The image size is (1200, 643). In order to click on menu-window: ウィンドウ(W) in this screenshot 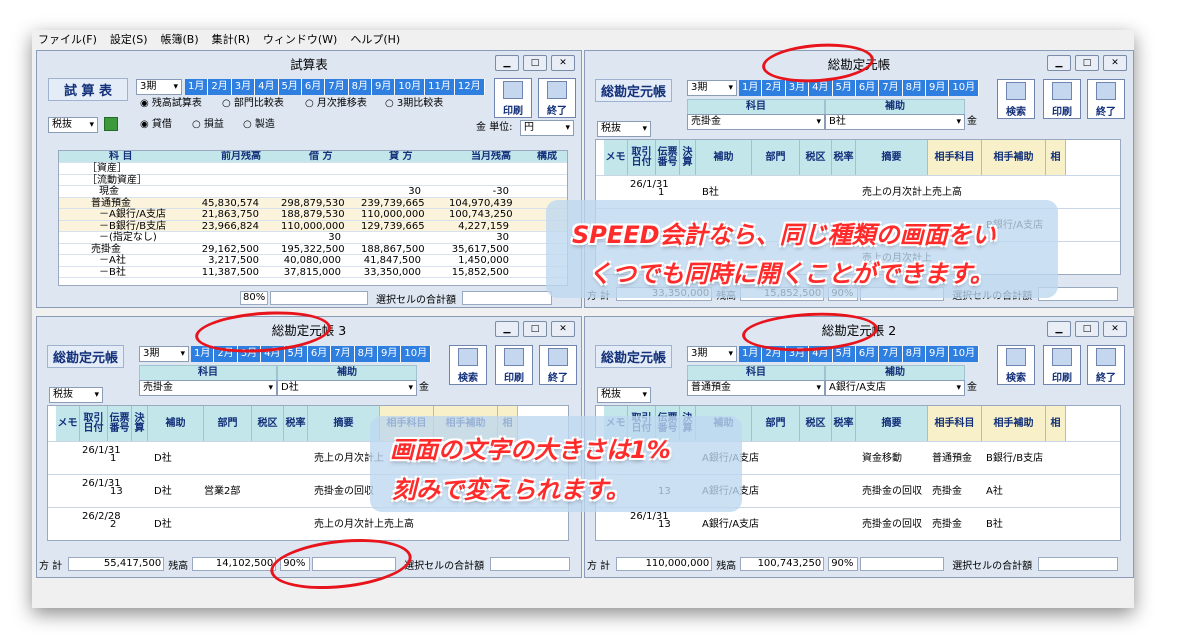, I will do `click(300, 39)`.